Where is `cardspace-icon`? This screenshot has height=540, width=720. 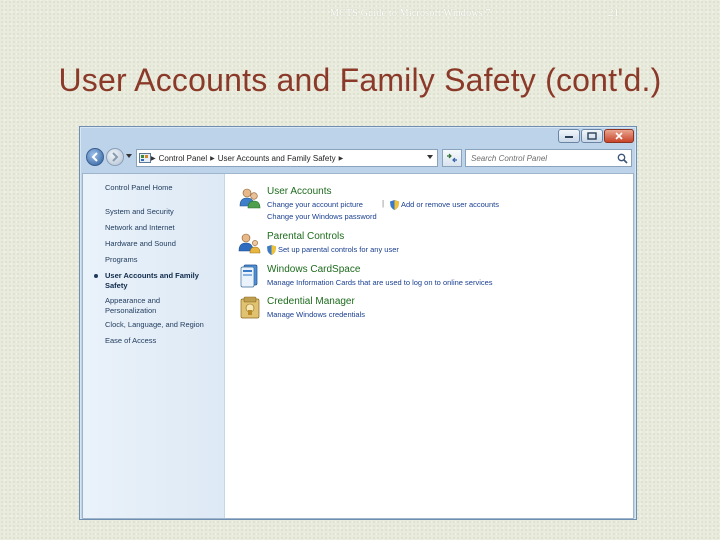
cardspace-icon is located at coordinates (250, 276).